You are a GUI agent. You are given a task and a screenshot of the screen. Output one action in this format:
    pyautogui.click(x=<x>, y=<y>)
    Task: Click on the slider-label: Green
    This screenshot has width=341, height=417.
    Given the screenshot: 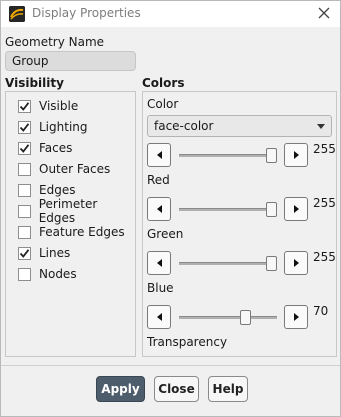 What is the action you would take?
    pyautogui.click(x=165, y=234)
    